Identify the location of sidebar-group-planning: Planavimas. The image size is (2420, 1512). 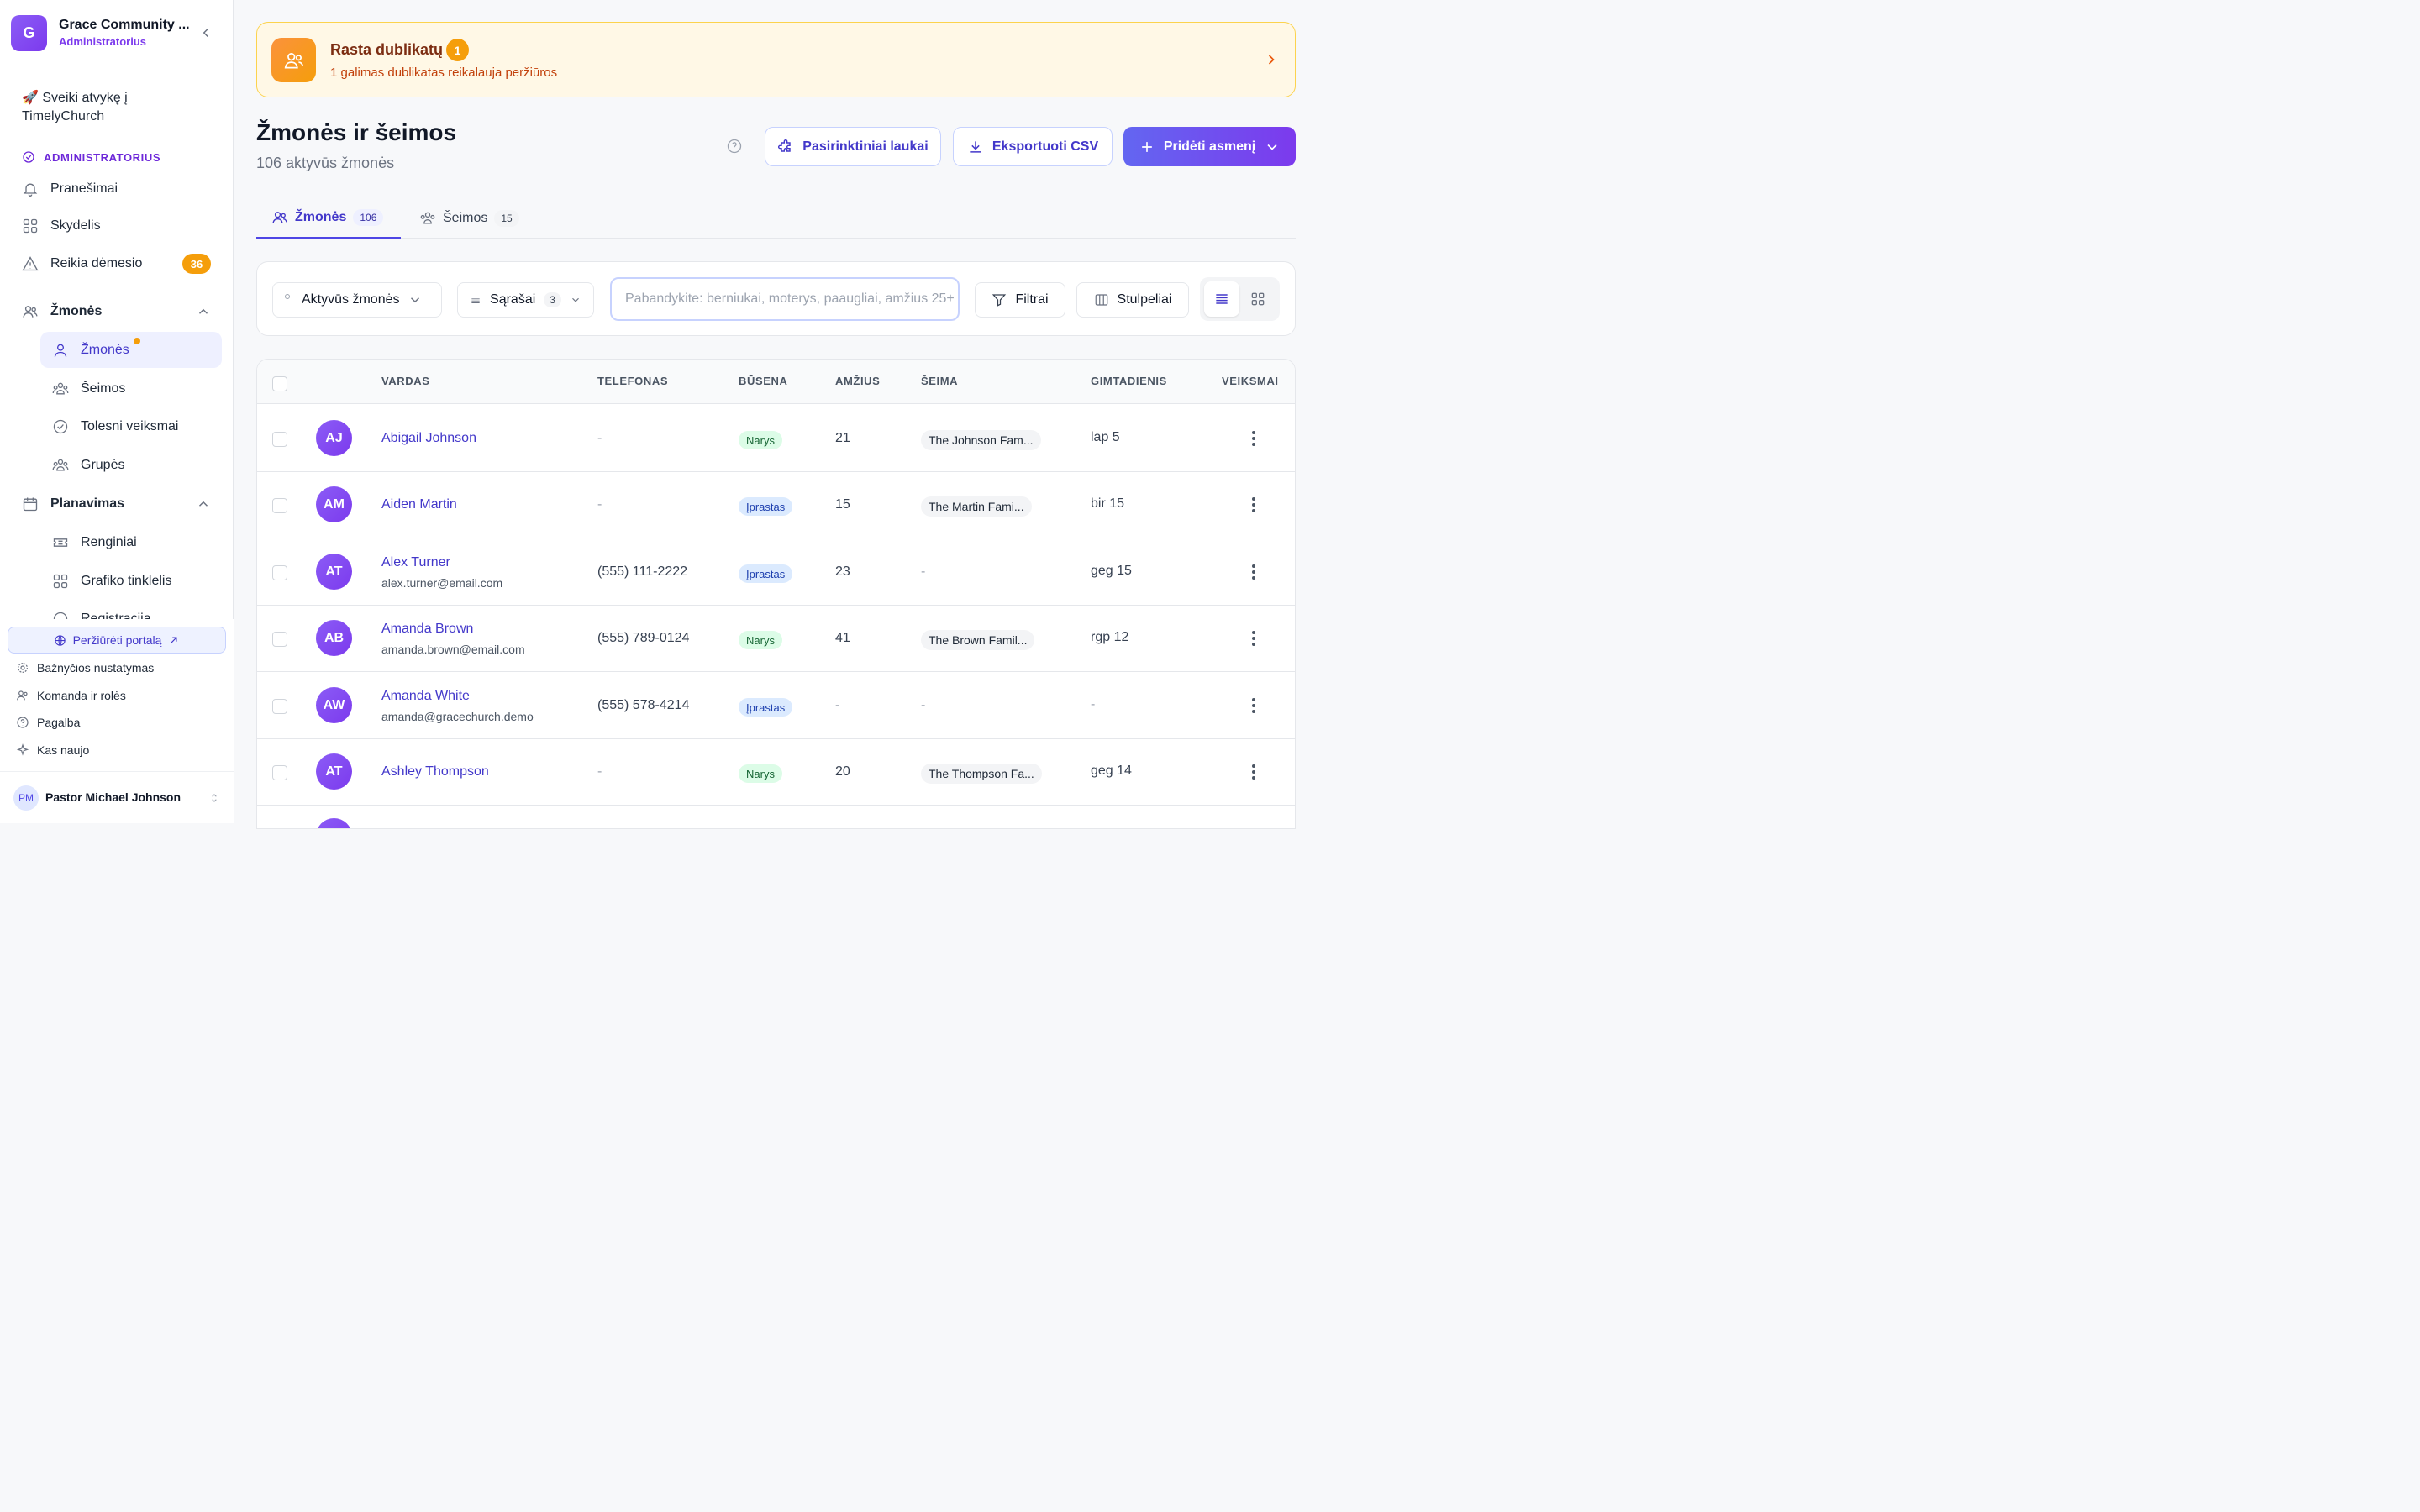
(73, 504).